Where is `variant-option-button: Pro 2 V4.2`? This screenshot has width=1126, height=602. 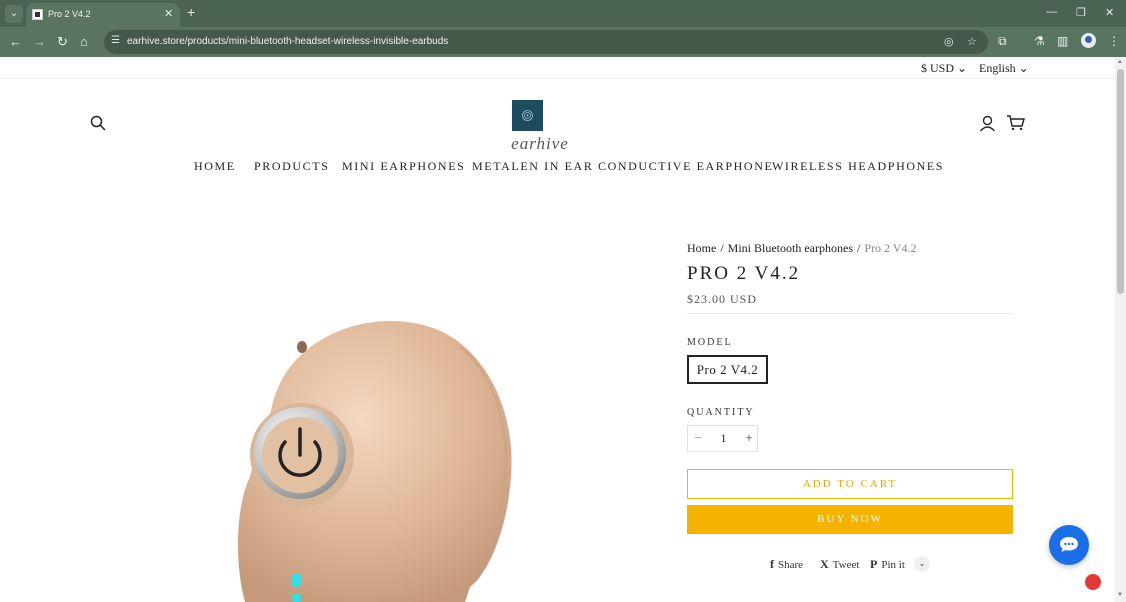 variant-option-button: Pro 2 V4.2 is located at coordinates (727, 369).